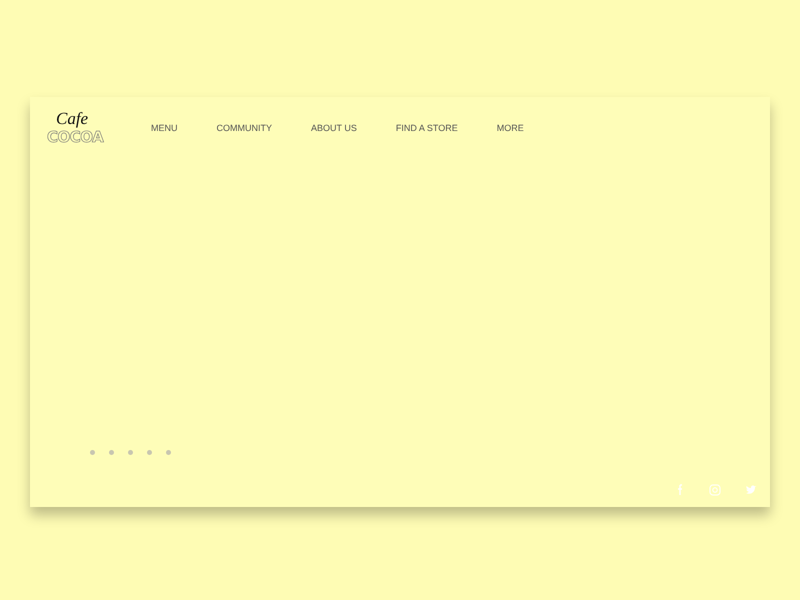 This screenshot has height=600, width=800. I want to click on camera-icon, so click(715, 490).